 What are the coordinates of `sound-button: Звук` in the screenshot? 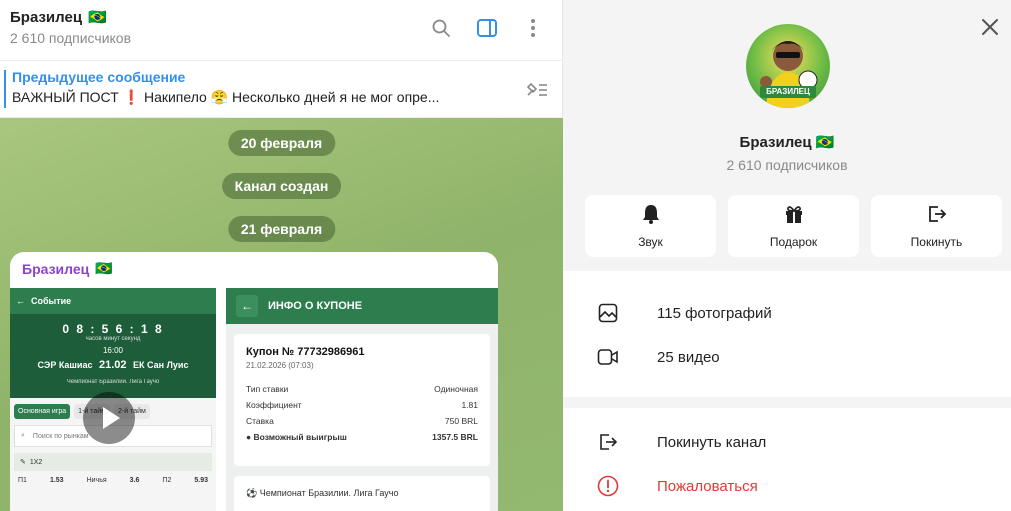 It's located at (650, 226).